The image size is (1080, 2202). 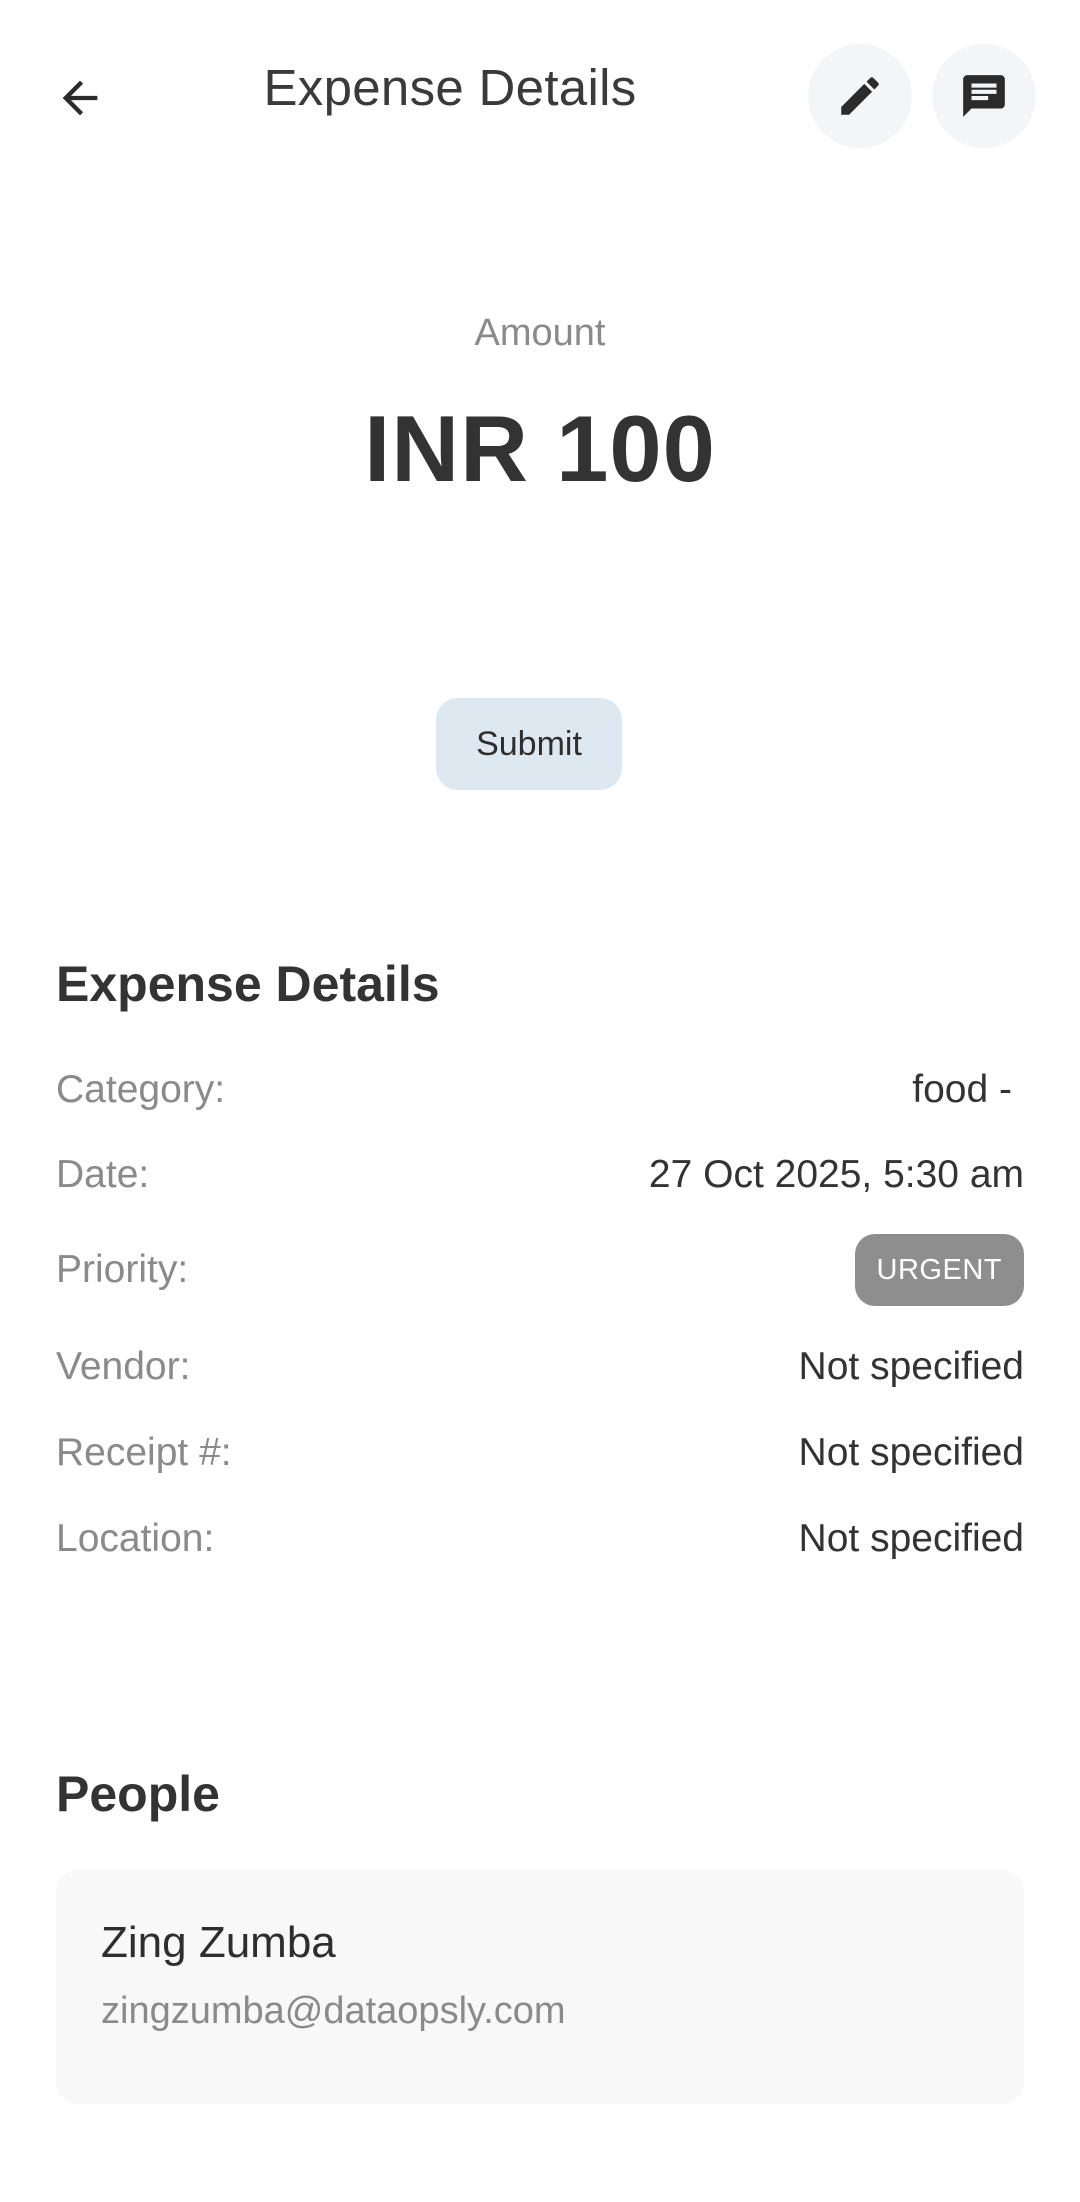 What do you see at coordinates (911, 1538) in the screenshot?
I see `location-value: Not specified` at bounding box center [911, 1538].